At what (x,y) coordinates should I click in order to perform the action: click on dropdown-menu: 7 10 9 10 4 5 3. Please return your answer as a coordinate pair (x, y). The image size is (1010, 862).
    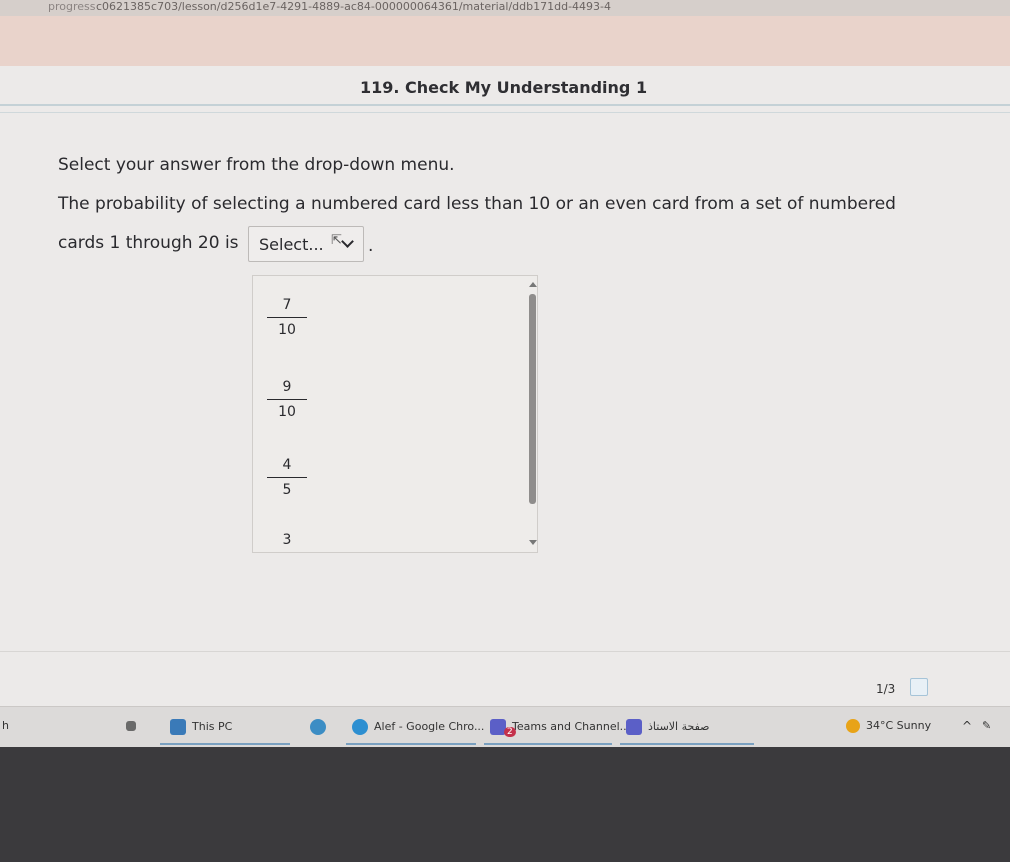
    Looking at the image, I should click on (395, 414).